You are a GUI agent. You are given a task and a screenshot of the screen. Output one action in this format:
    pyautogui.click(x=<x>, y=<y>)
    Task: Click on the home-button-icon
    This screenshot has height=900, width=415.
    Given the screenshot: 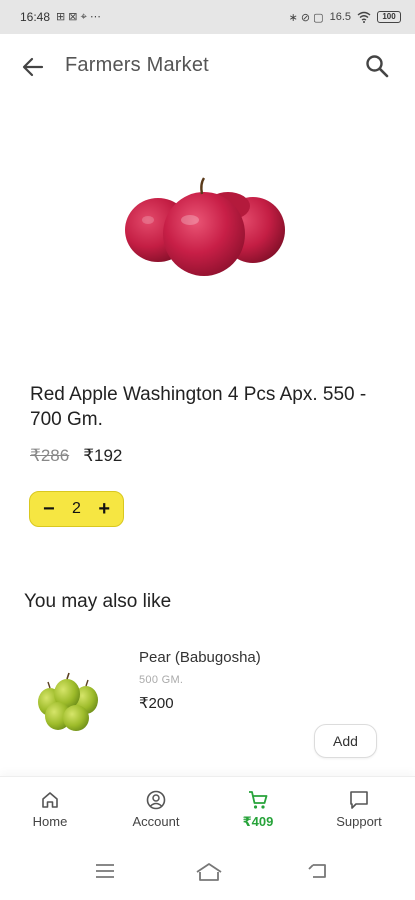 What is the action you would take?
    pyautogui.click(x=209, y=872)
    